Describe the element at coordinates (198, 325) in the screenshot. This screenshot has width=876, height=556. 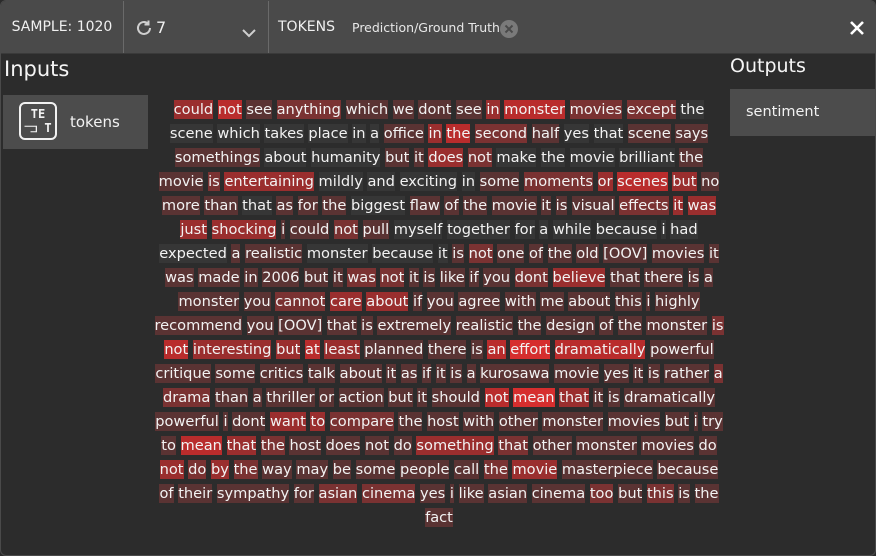
I see `token: recommend` at that location.